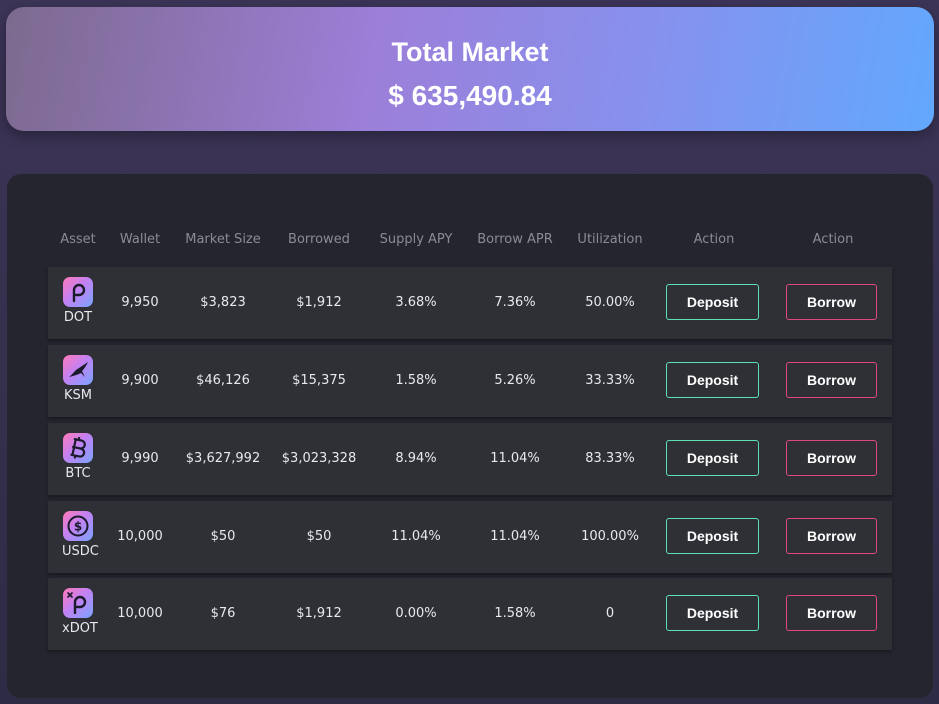 This screenshot has height=704, width=939. I want to click on kusama-icon, so click(78, 370).